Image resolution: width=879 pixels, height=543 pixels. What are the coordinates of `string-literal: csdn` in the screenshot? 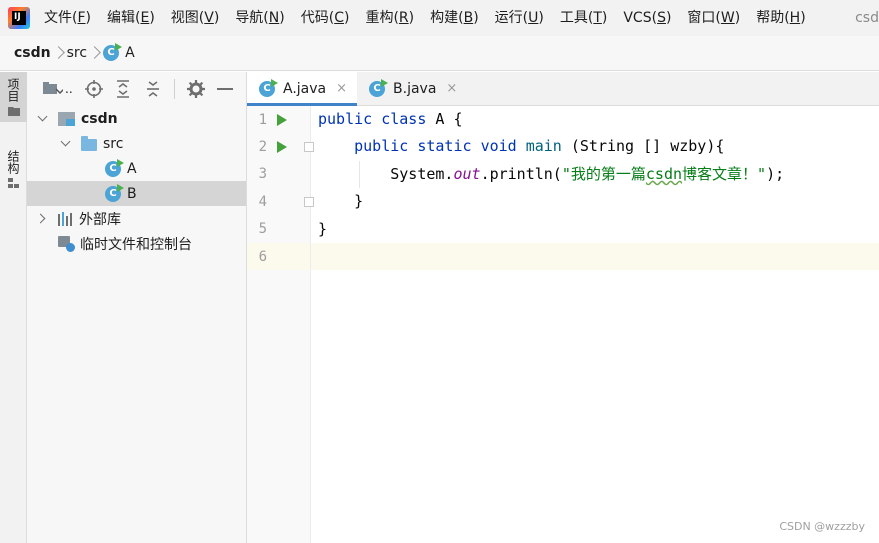 It's located at (664, 173).